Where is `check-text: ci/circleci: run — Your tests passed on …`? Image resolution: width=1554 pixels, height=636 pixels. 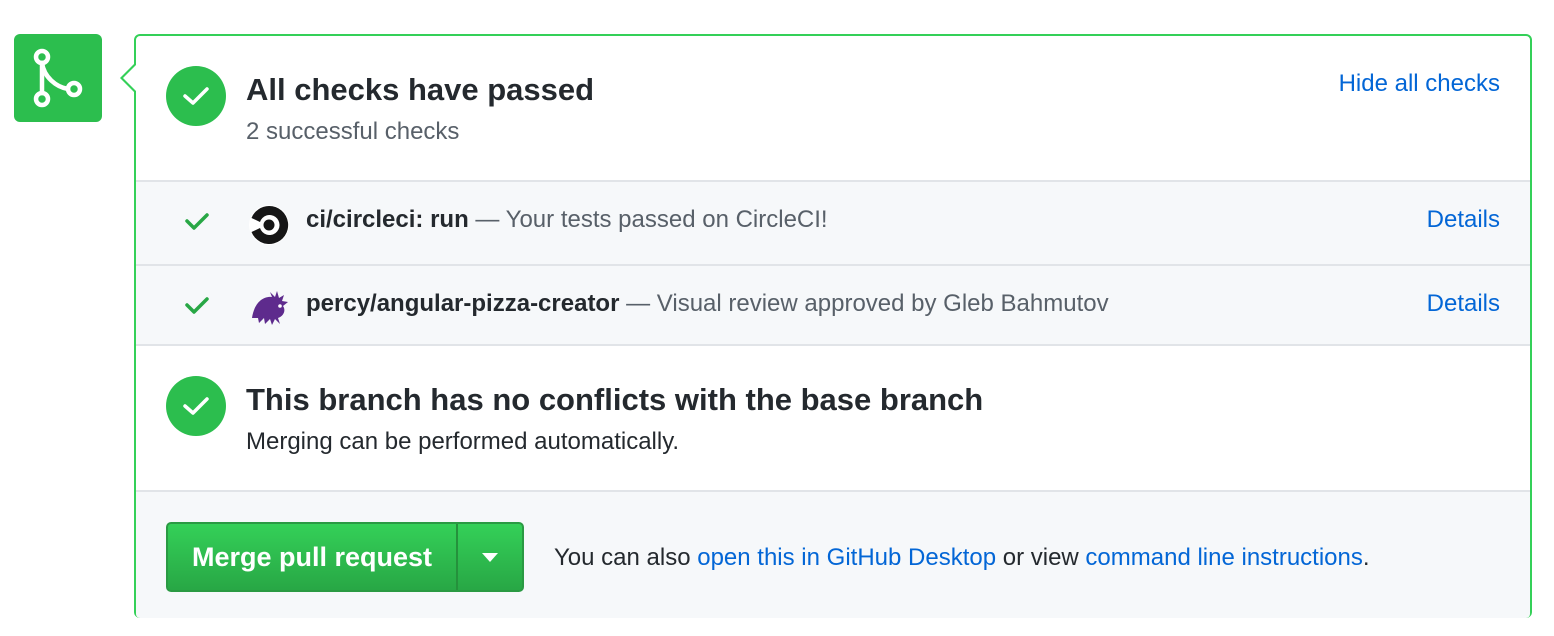 check-text: ci/circleci: run — Your tests passed on … is located at coordinates (567, 220).